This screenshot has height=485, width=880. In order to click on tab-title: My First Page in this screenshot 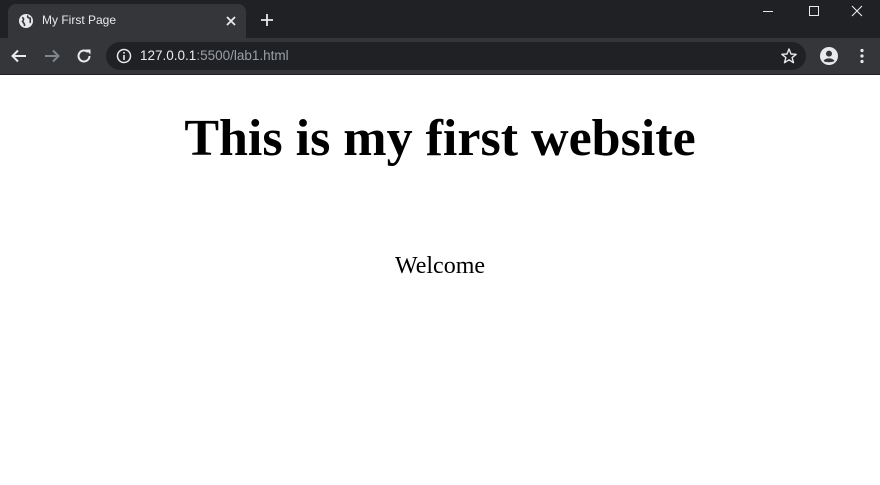, I will do `click(79, 20)`.